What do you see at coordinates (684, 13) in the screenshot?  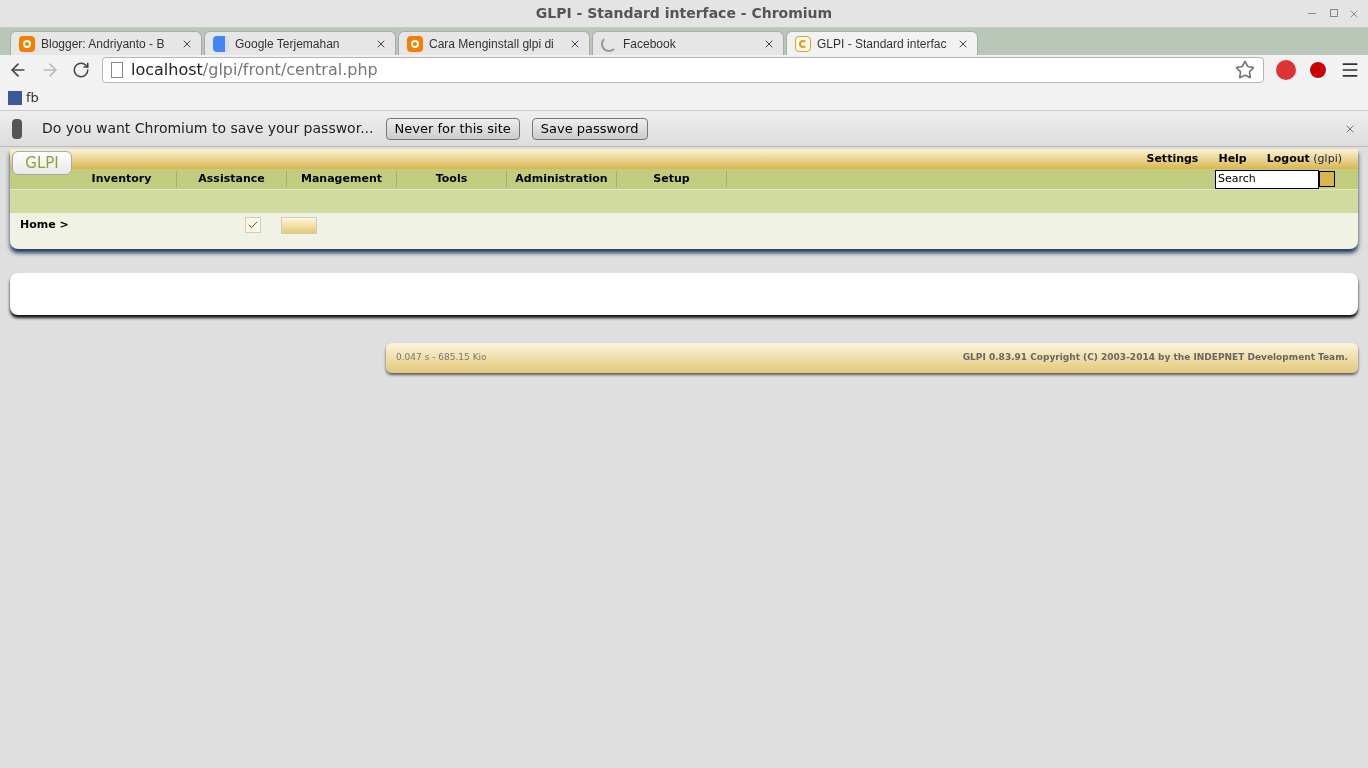 I see `window-title: GLPI - Standard interface - Chromium` at bounding box center [684, 13].